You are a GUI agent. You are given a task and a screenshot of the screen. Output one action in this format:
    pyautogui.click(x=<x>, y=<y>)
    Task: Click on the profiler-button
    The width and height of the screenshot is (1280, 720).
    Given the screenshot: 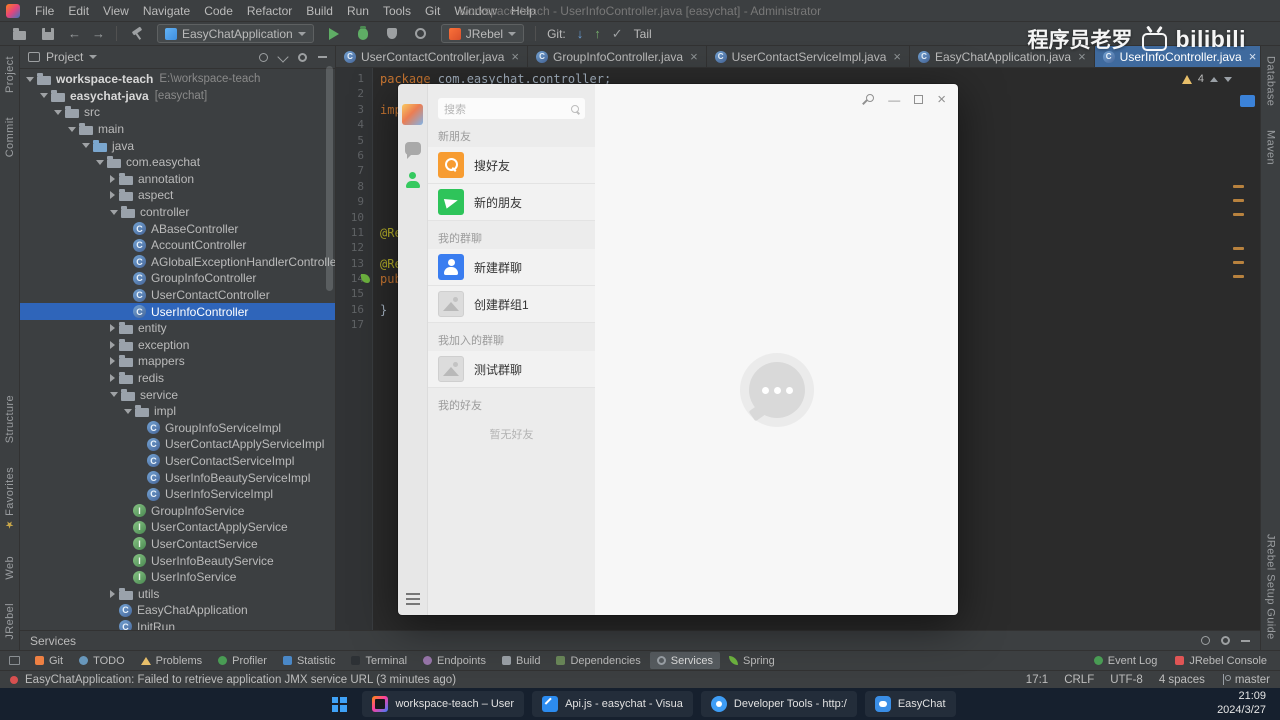 What is the action you would take?
    pyautogui.click(x=421, y=34)
    